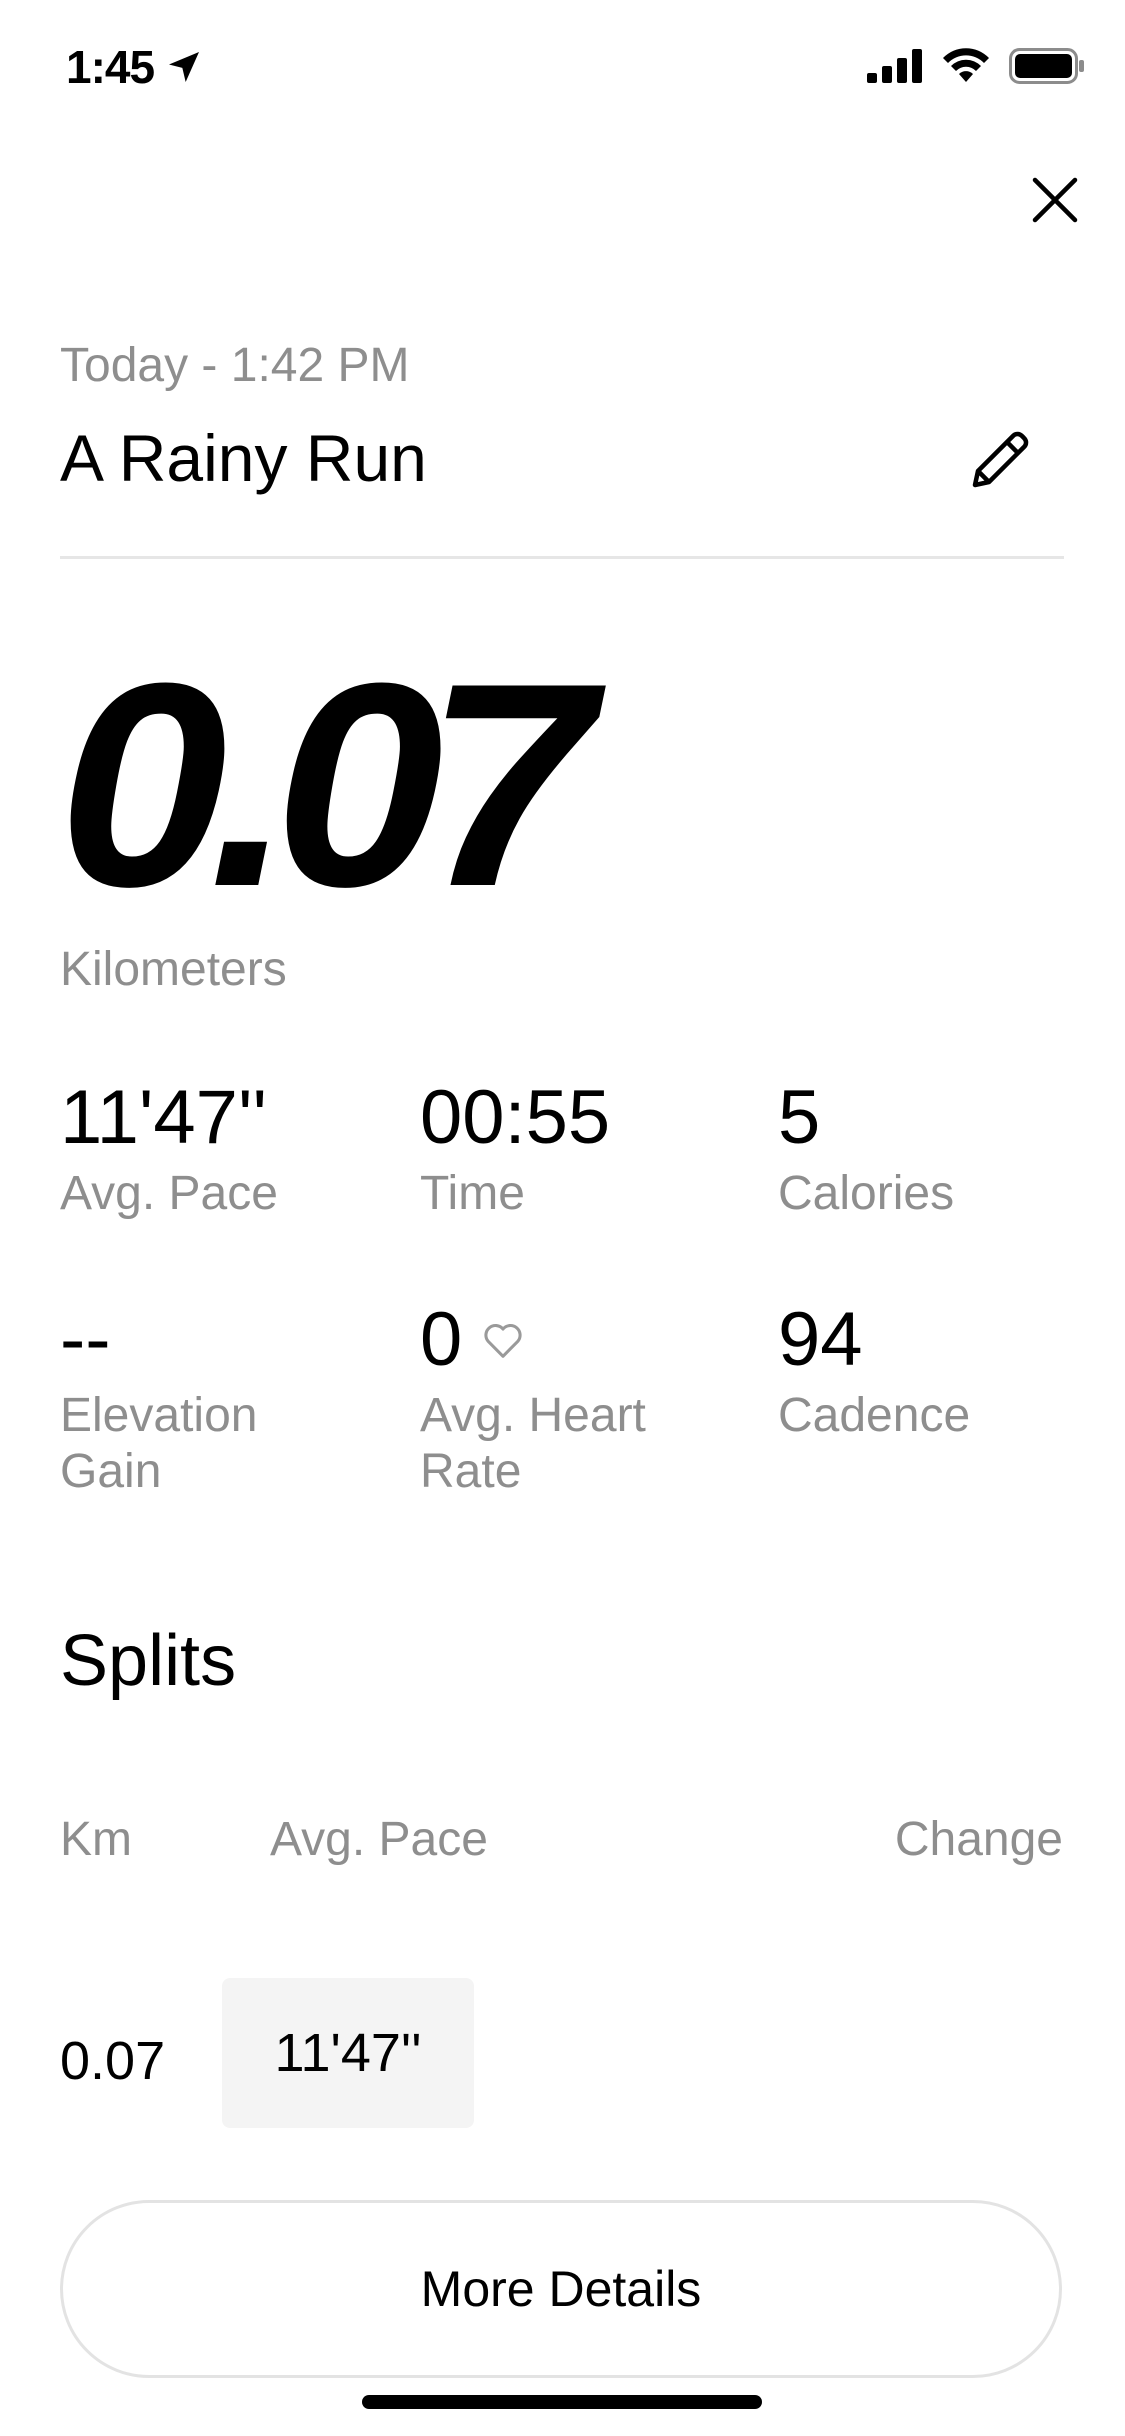 This screenshot has width=1125, height=2436. I want to click on split-row-pace-bar: 11'47'', so click(348, 2053).